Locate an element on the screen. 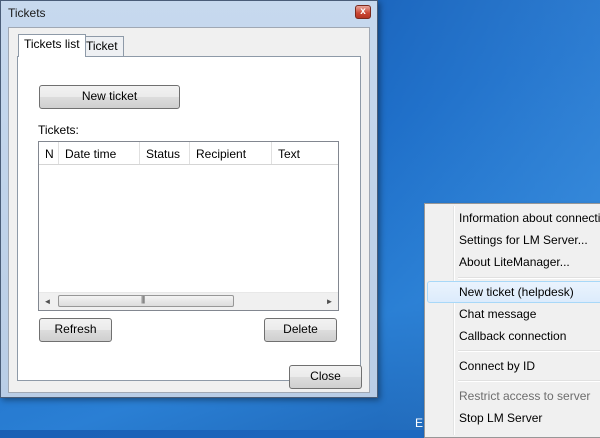  menu-item-information: Information about connections is located at coordinates (513, 218).